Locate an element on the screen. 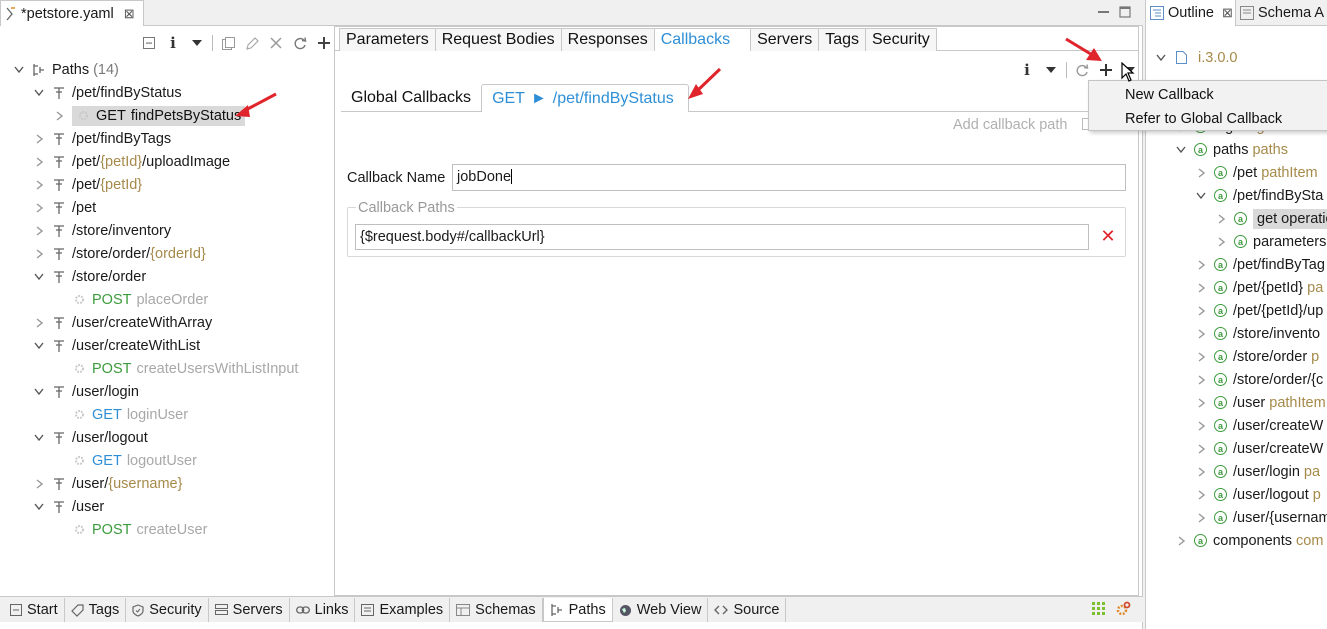 The width and height of the screenshot is (1327, 629). info-icon: i is located at coordinates (173, 43).